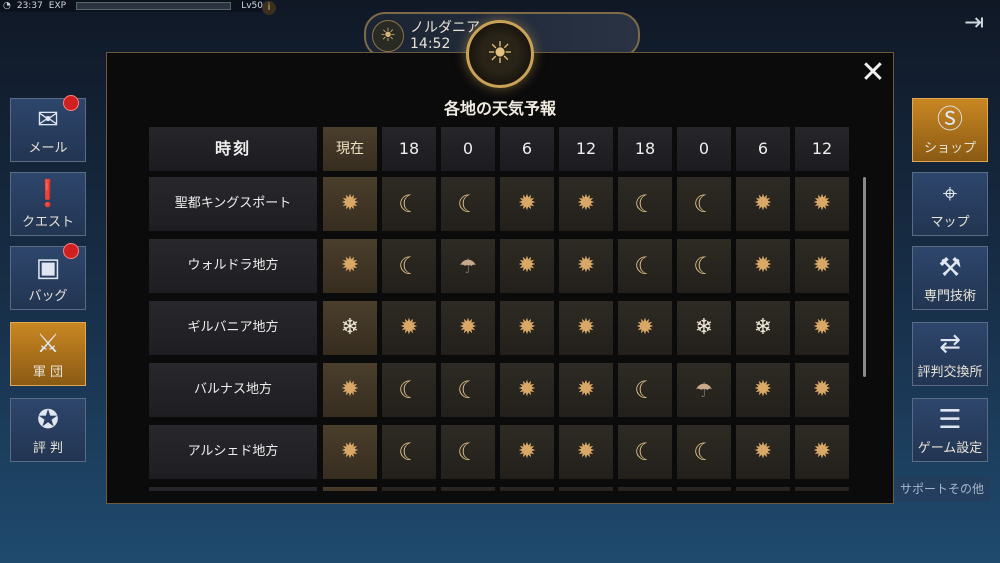 The width and height of the screenshot is (1000, 563). I want to click on status-bar: ◔ 23:37 EXP Lv50, so click(131, 6).